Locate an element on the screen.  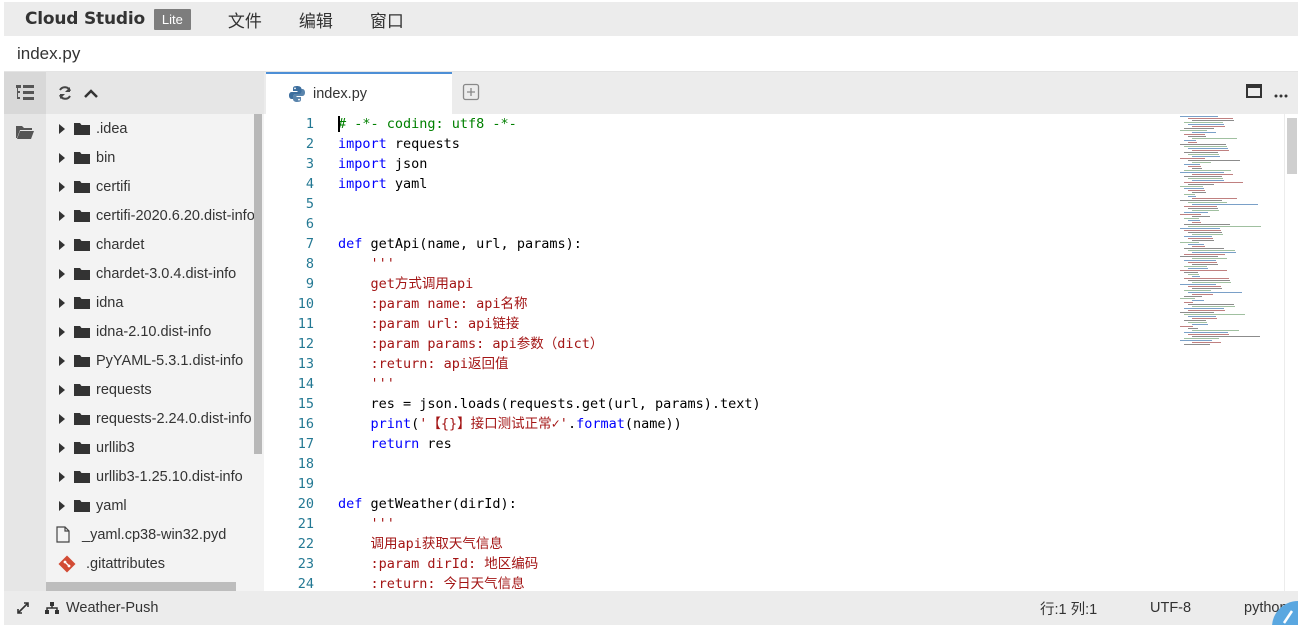
cursor-position: 行:1 列:1 is located at coordinates (1095, 608).